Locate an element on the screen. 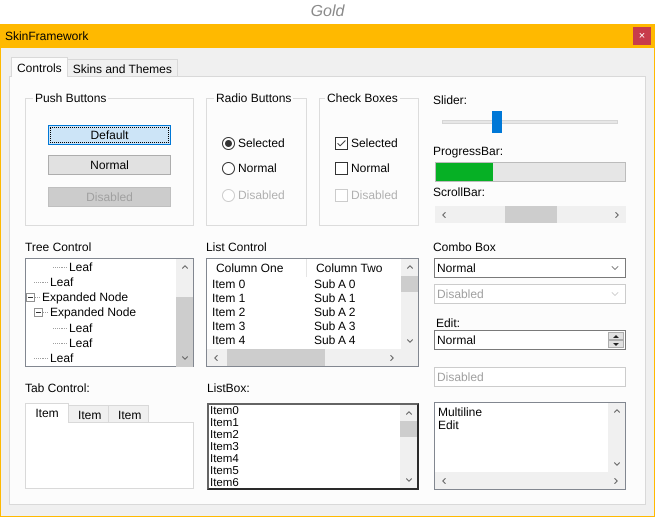 This screenshot has width=655, height=517. group-title: Push Buttons is located at coordinates (71, 98).